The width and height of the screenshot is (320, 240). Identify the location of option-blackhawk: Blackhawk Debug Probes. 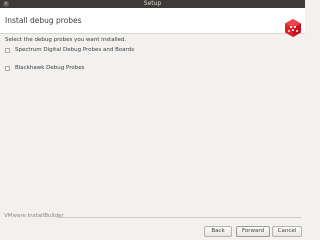
(44, 68).